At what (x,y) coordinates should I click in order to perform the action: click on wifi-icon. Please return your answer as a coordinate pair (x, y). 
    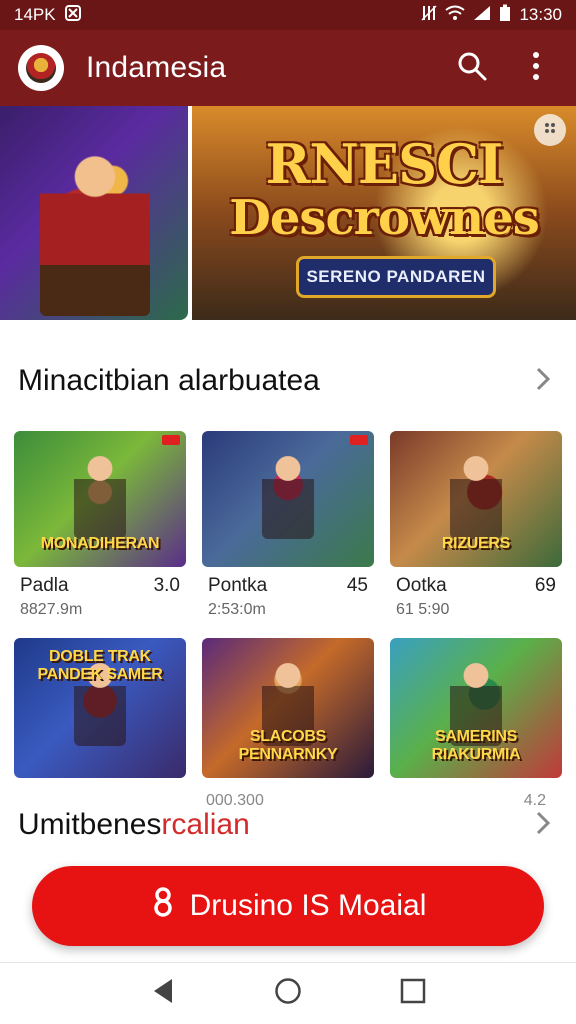
    Looking at the image, I should click on (455, 15).